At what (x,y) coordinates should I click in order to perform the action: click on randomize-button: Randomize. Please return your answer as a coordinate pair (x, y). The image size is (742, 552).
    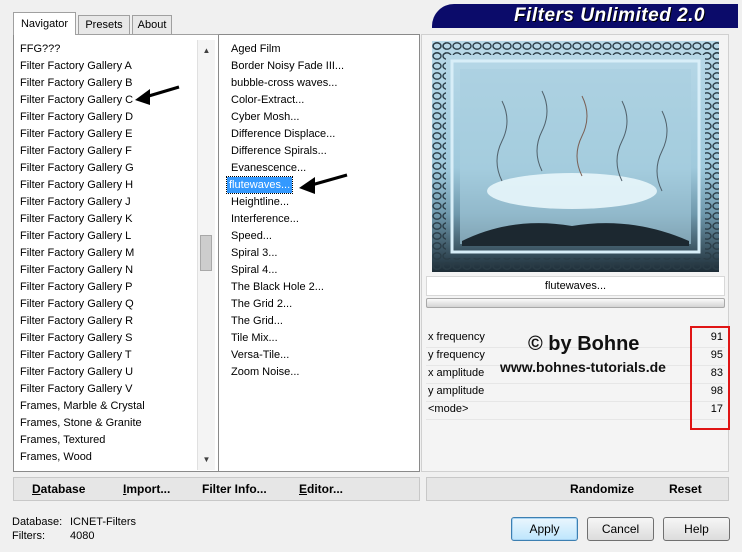
    Looking at the image, I should click on (602, 489).